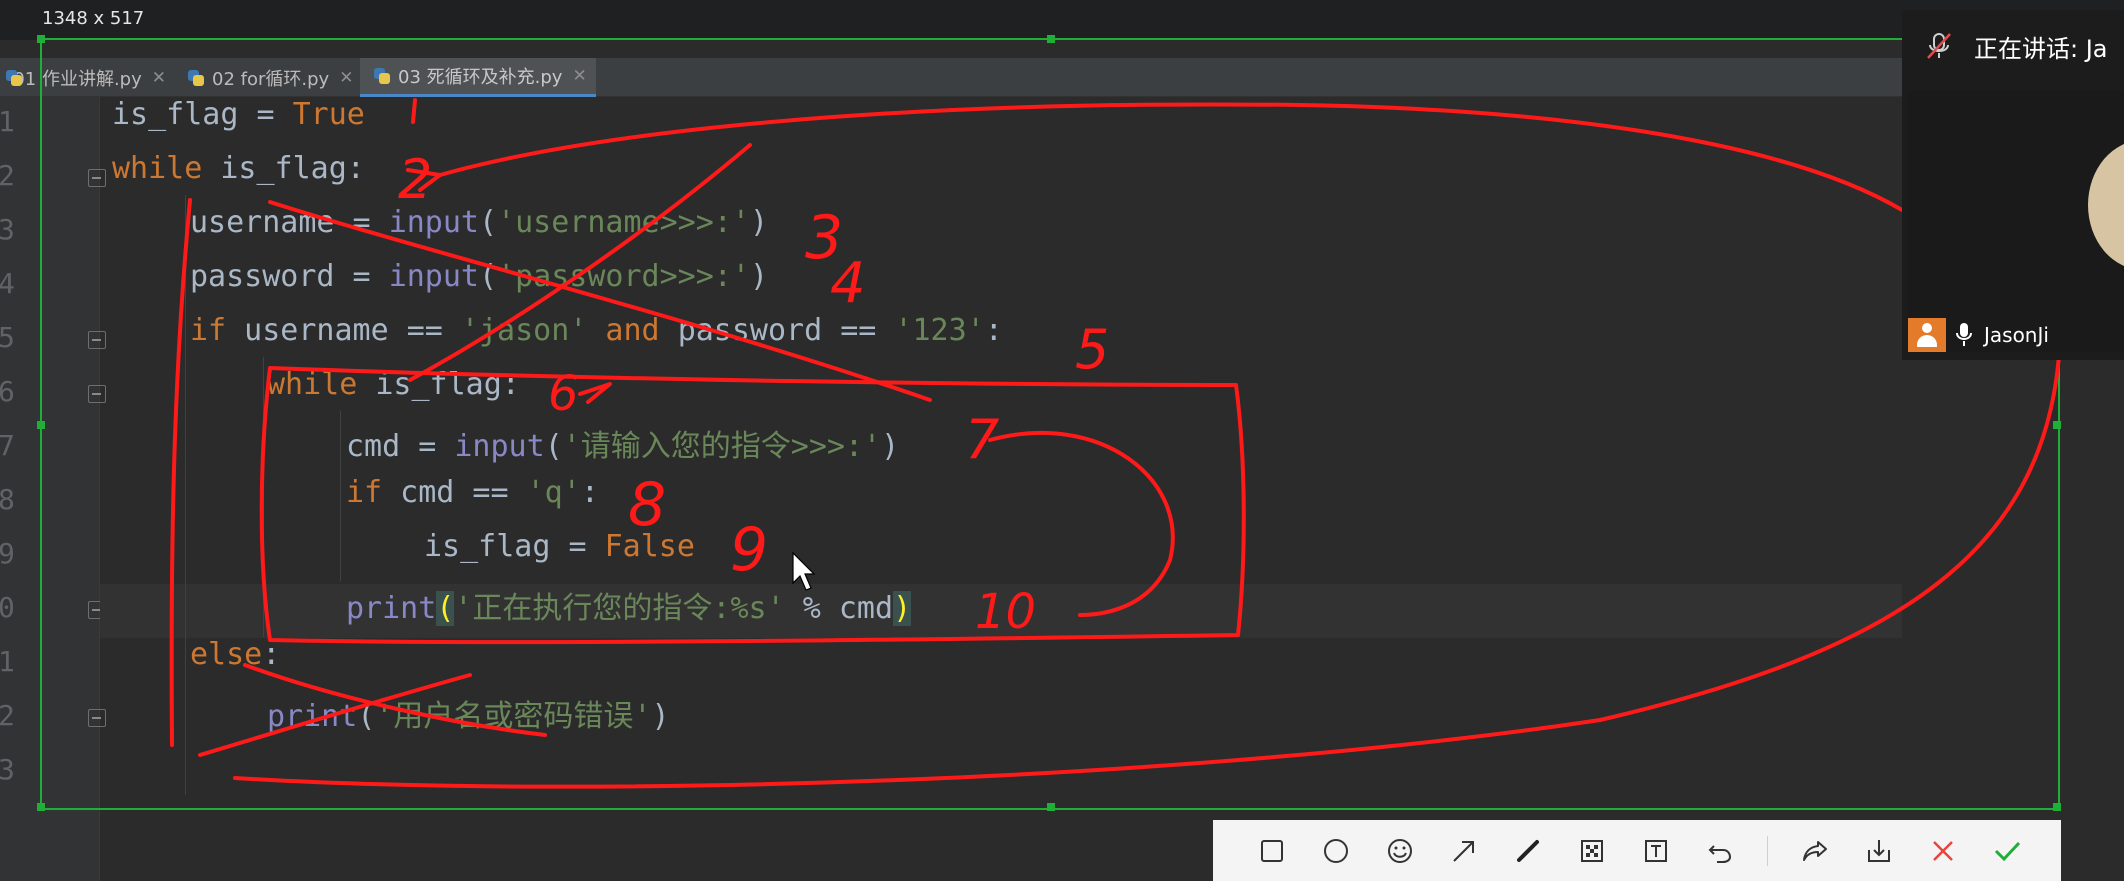  I want to click on code-line-6: while is_flag:, so click(393, 384).